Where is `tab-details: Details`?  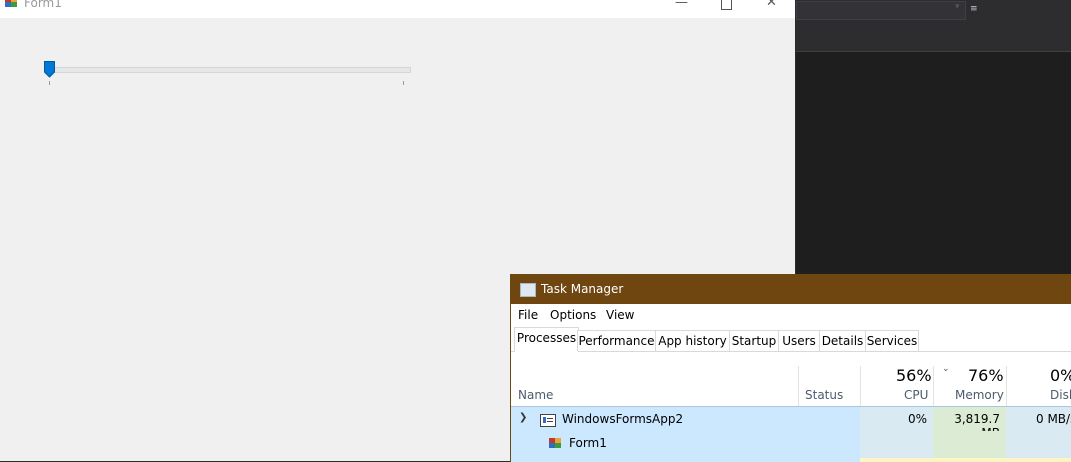
tab-details: Details is located at coordinates (842, 340).